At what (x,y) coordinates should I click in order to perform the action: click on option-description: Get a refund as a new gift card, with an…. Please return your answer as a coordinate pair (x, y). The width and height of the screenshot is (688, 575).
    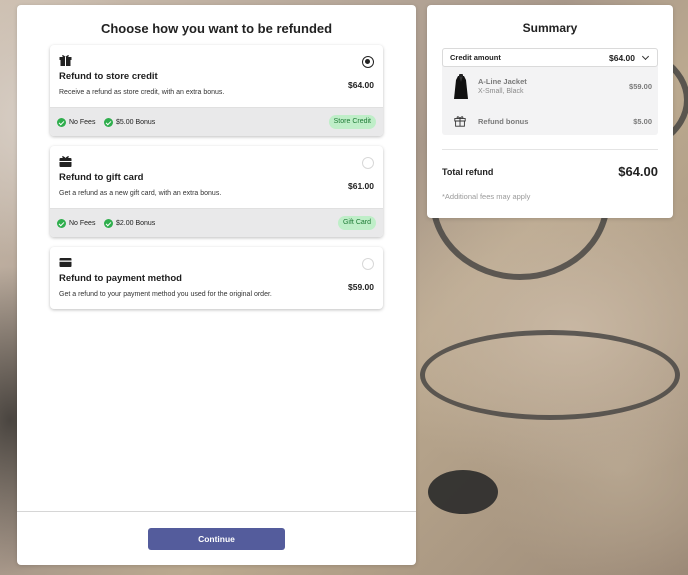
    Looking at the image, I should click on (140, 193).